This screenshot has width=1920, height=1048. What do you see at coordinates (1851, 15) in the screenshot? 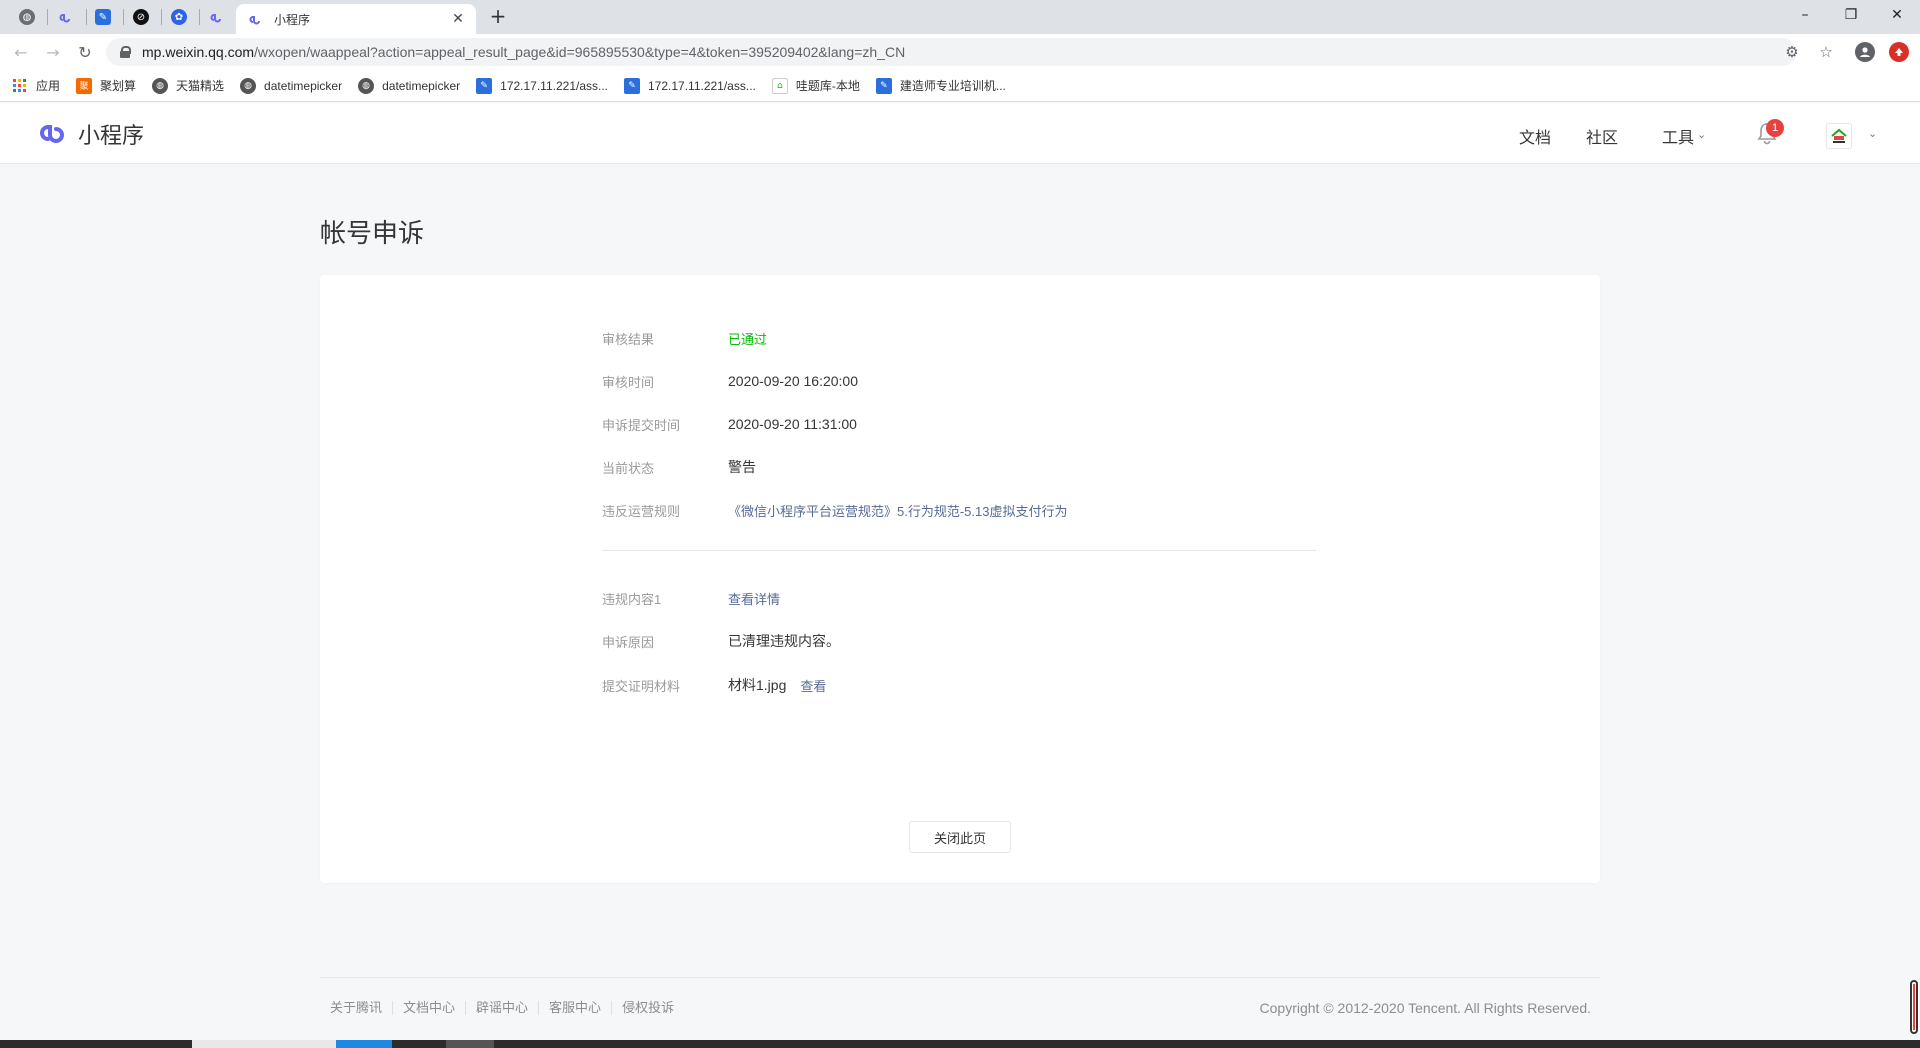
I see `restore-button: ❐` at bounding box center [1851, 15].